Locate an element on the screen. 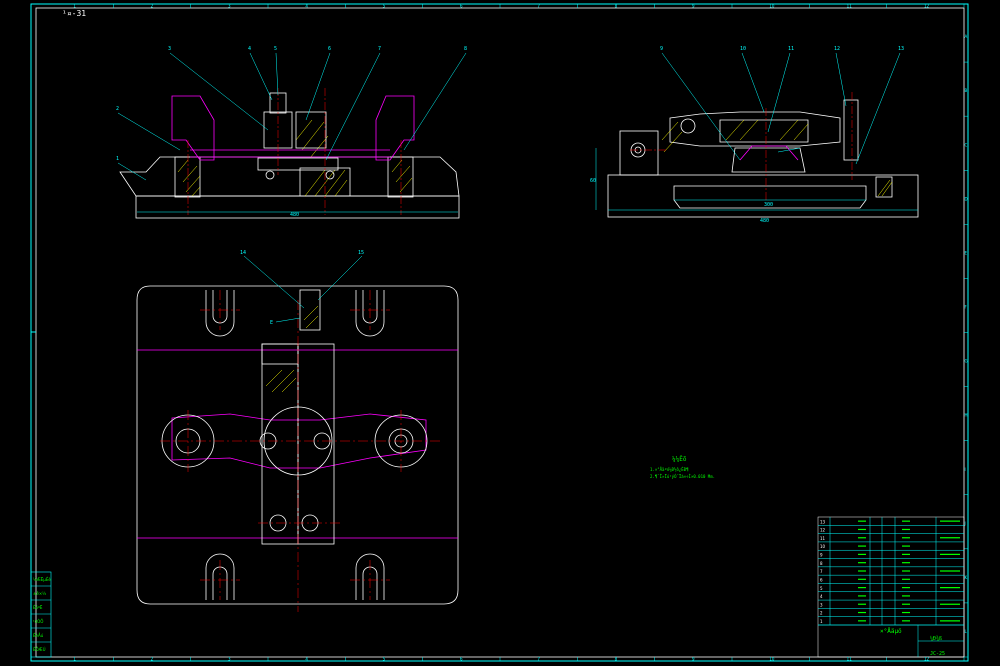 Image resolution: width=1000 pixels, height=666 pixels. ruler-label-side: E is located at coordinates (966, 252).